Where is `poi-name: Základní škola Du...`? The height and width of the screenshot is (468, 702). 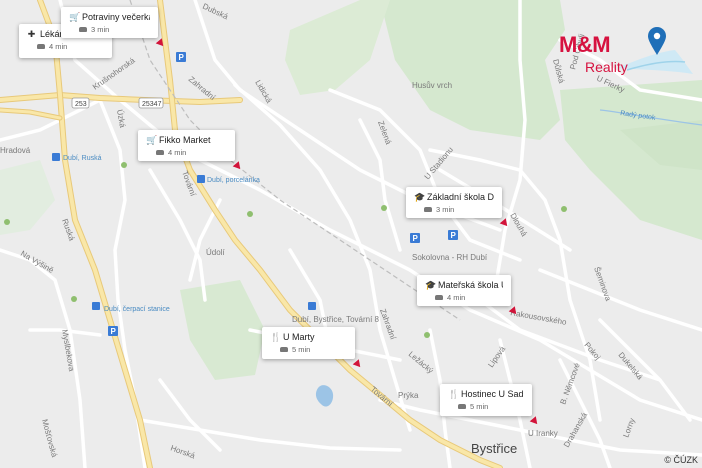 poi-name: Základní škola Du... is located at coordinates (460, 197).